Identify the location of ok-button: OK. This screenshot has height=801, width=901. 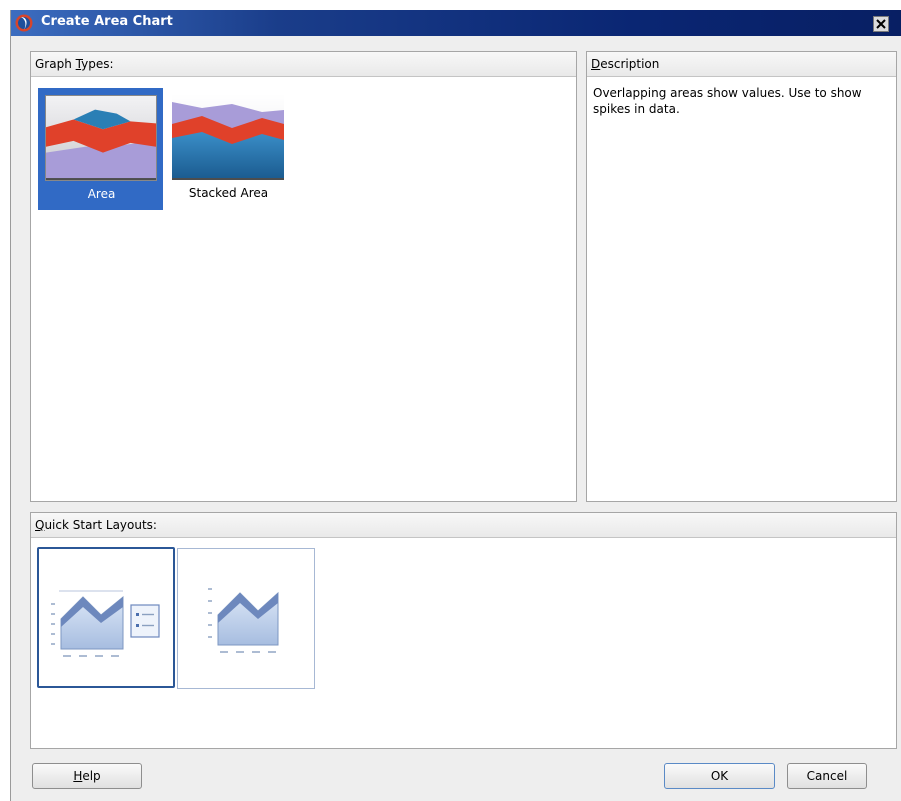
(719, 776).